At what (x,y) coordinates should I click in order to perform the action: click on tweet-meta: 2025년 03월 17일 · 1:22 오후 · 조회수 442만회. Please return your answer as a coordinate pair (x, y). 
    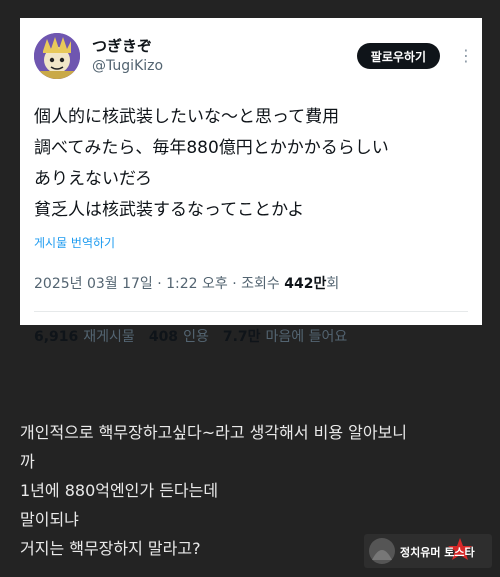
    Looking at the image, I should click on (251, 283).